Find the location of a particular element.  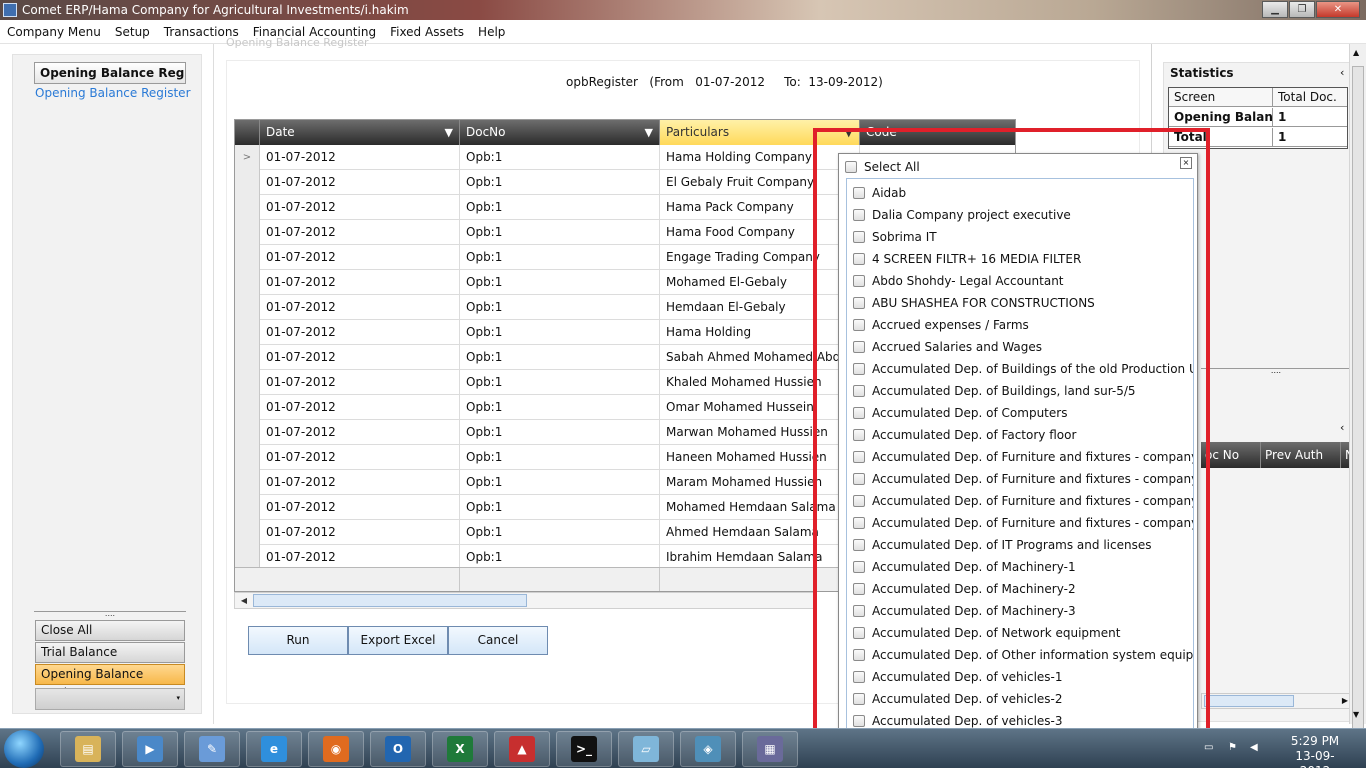

network-icon: ▭ is located at coordinates (1210, 748).